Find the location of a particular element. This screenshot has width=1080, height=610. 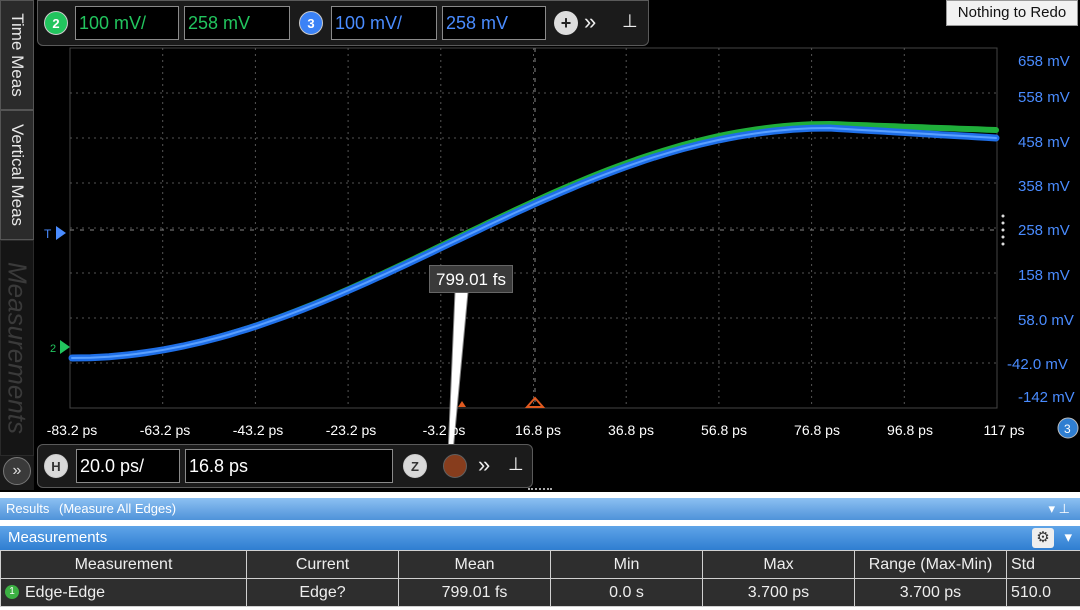

trigger-level-marker is located at coordinates (61, 233).